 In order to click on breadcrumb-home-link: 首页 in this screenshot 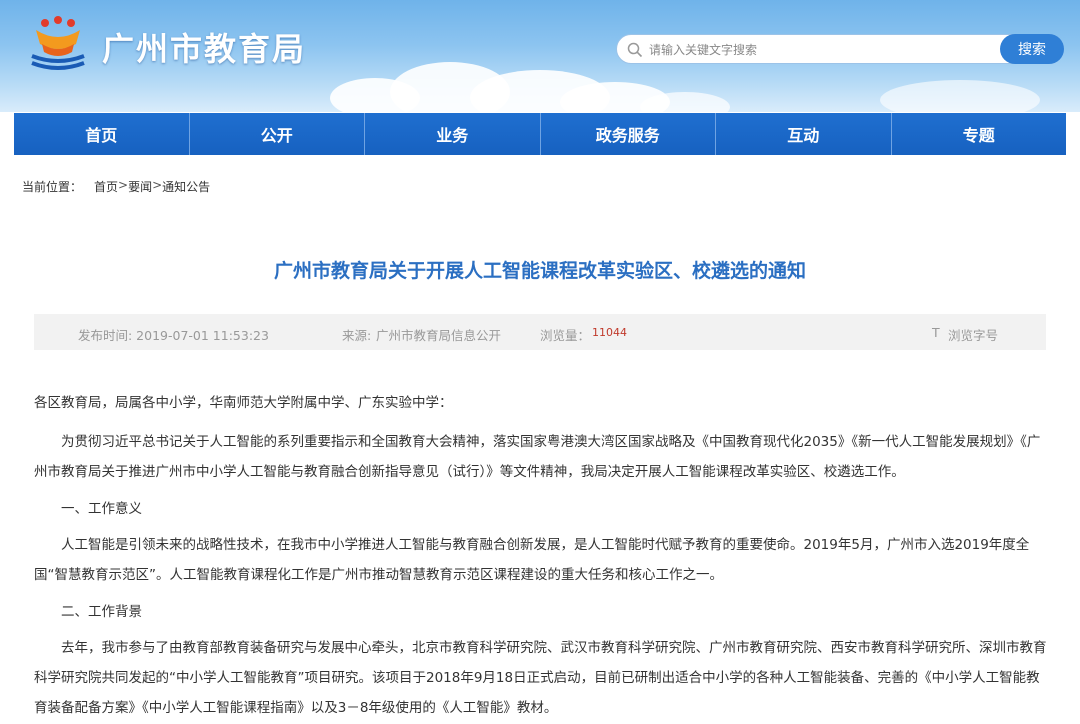, I will do `click(106, 186)`.